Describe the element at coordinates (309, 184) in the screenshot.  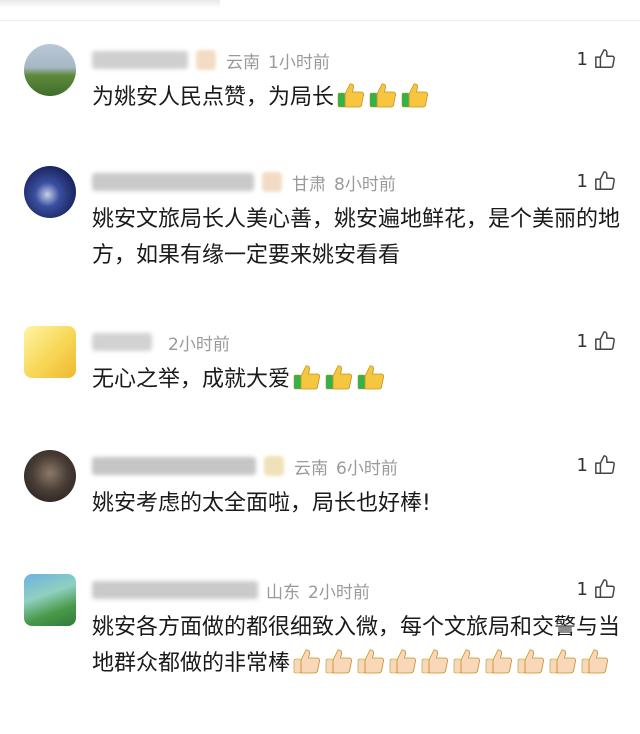
I see `location: 甘肃` at that location.